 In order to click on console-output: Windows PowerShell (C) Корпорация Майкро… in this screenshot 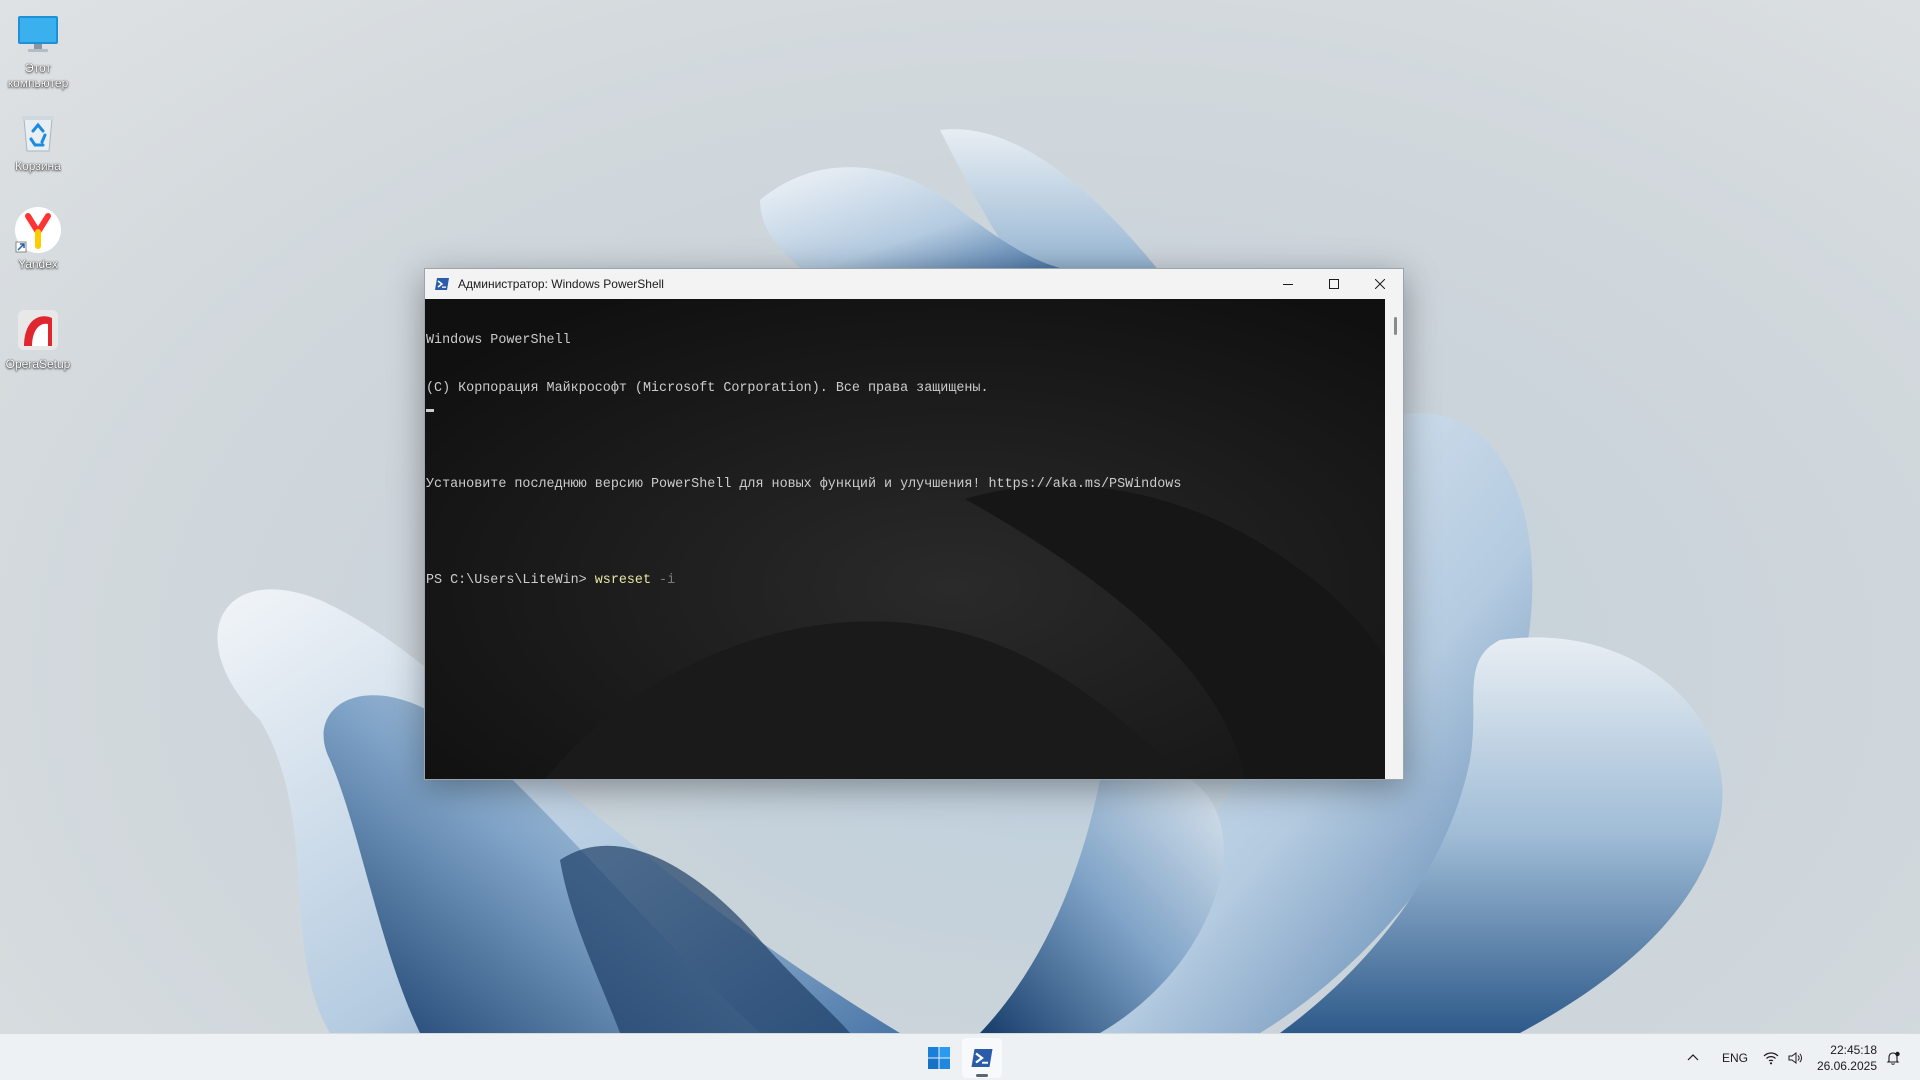, I will do `click(803, 461)`.